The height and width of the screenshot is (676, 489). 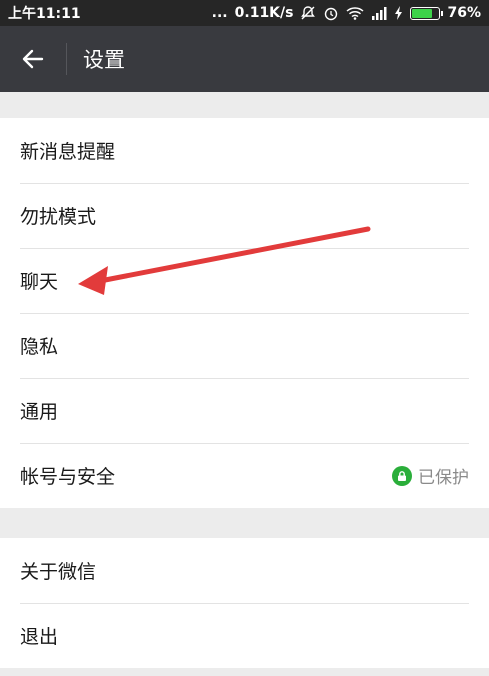 What do you see at coordinates (355, 13) in the screenshot?
I see `wifi-icon` at bounding box center [355, 13].